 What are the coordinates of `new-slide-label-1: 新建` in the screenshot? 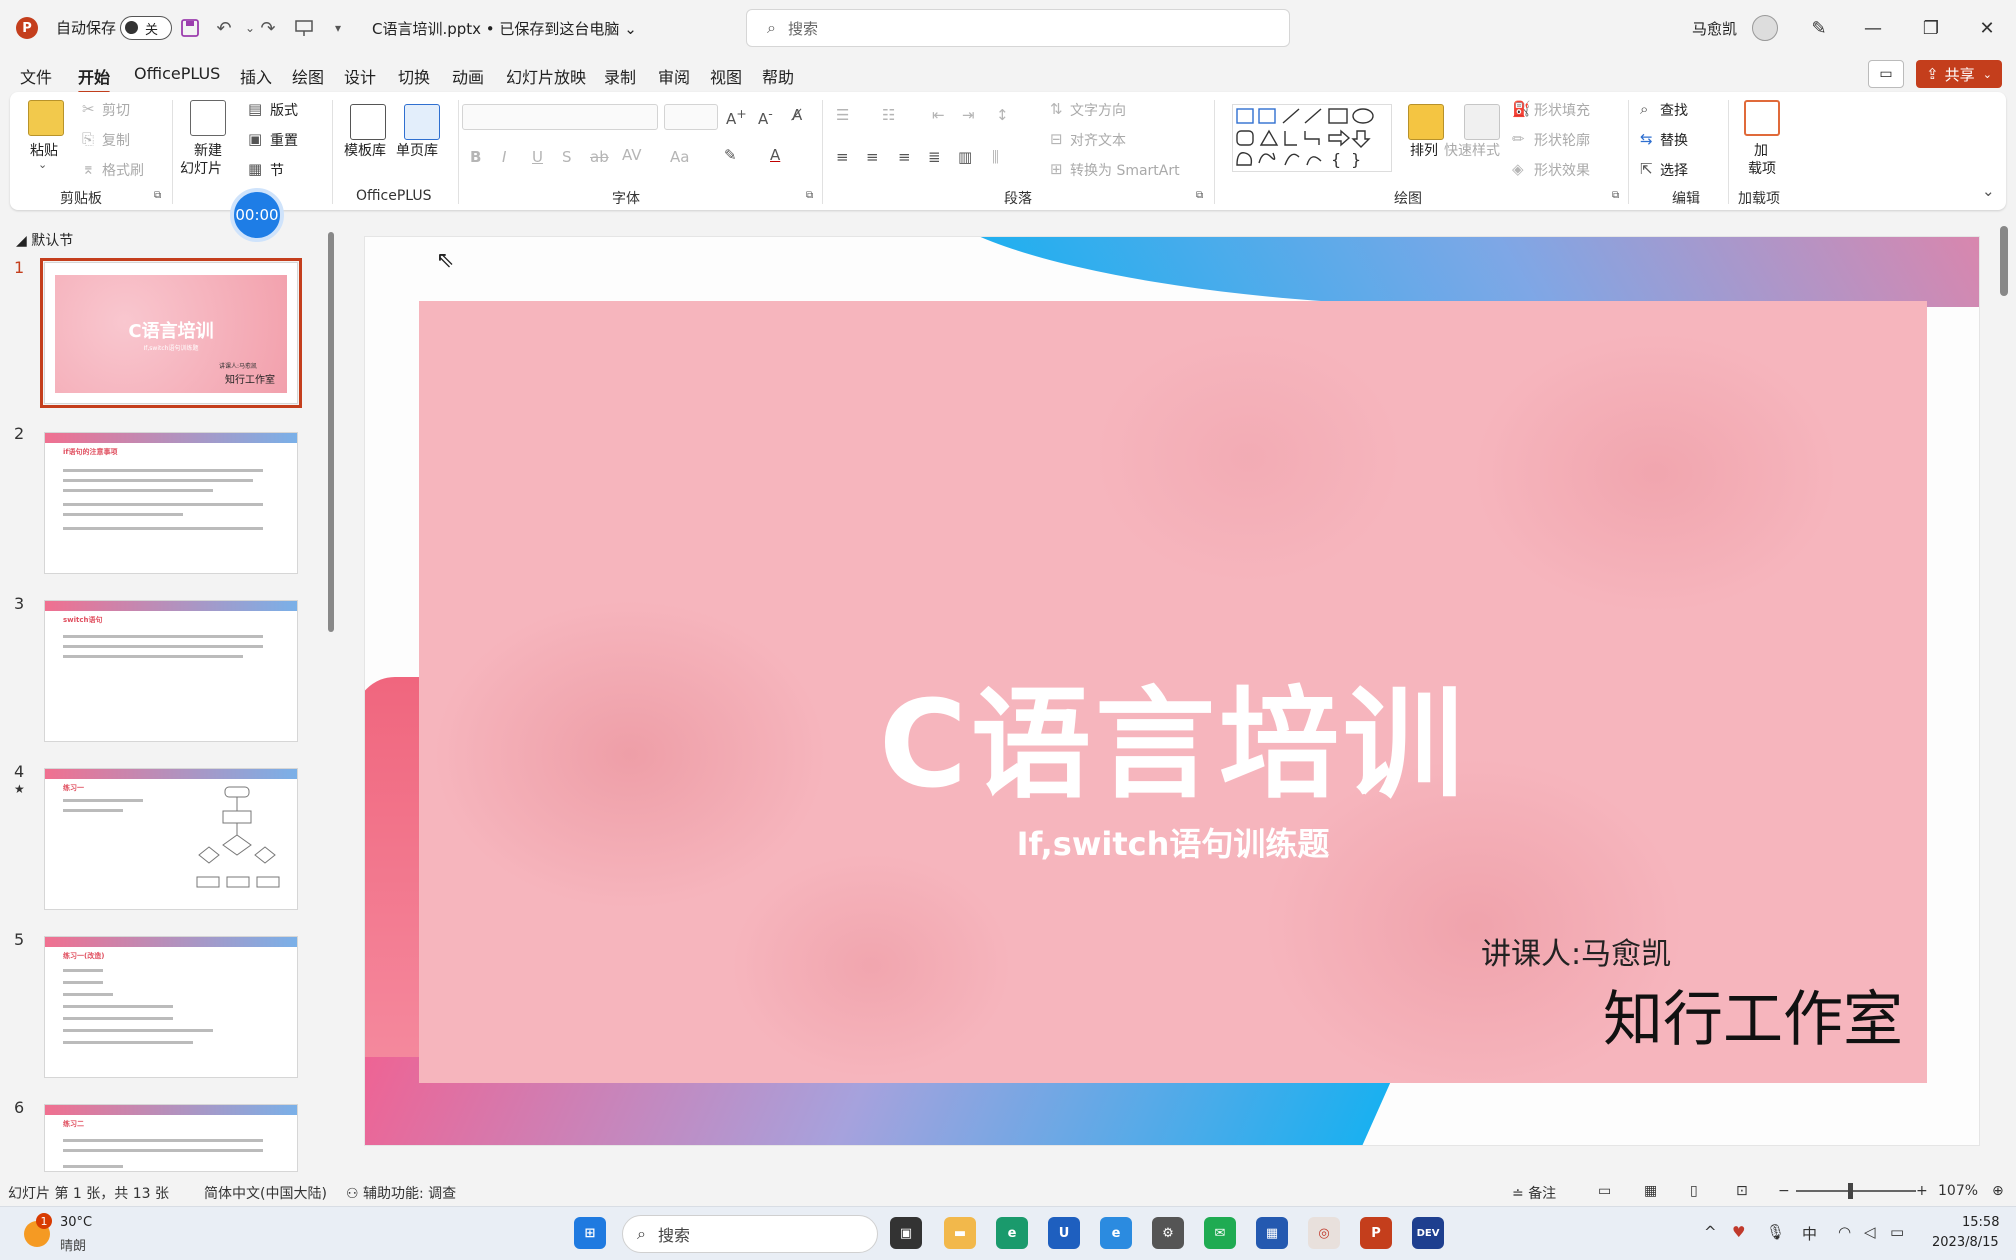 It's located at (208, 150).